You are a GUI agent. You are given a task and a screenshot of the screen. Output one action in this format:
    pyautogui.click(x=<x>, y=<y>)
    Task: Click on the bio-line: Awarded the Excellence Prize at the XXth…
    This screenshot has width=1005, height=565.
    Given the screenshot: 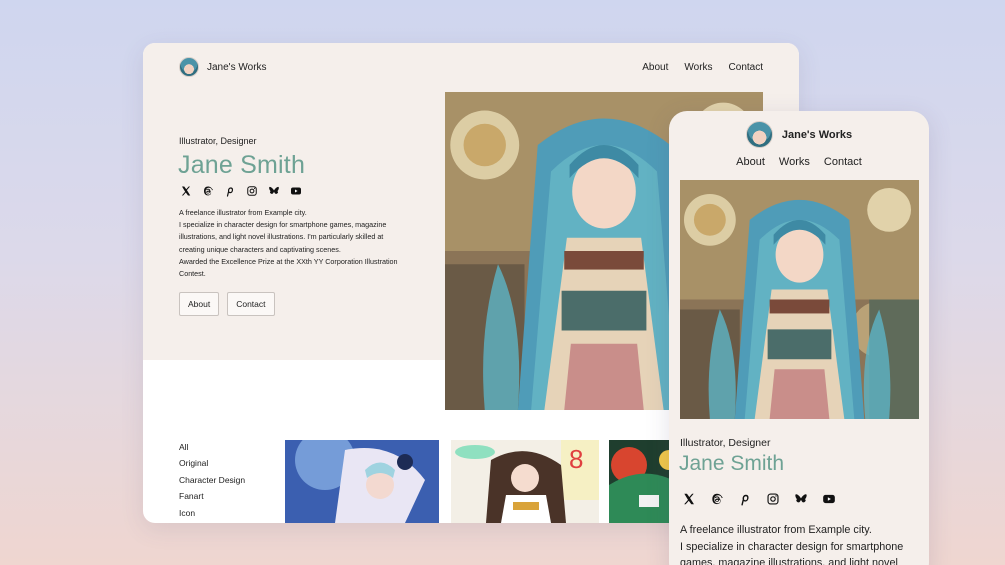 What is the action you would take?
    pyautogui.click(x=288, y=261)
    